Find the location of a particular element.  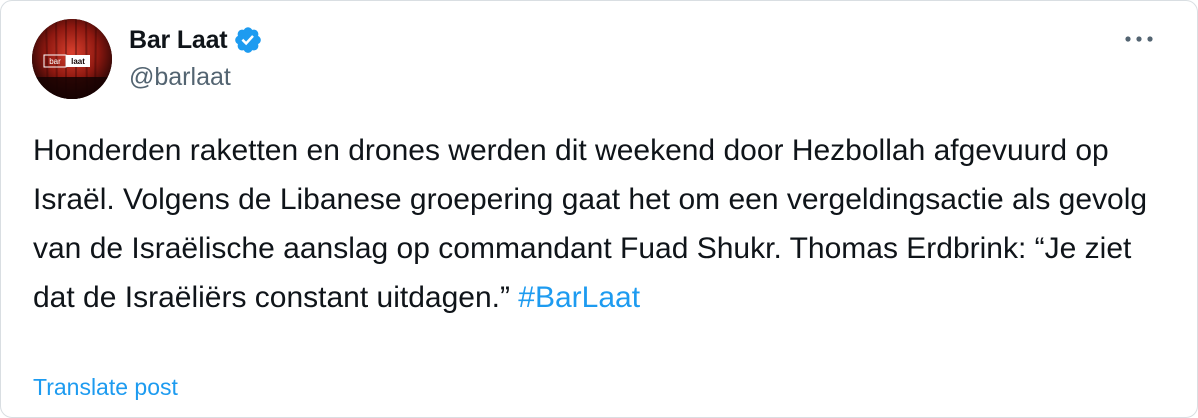

avatar-logo-left: bar is located at coordinates (55, 61).